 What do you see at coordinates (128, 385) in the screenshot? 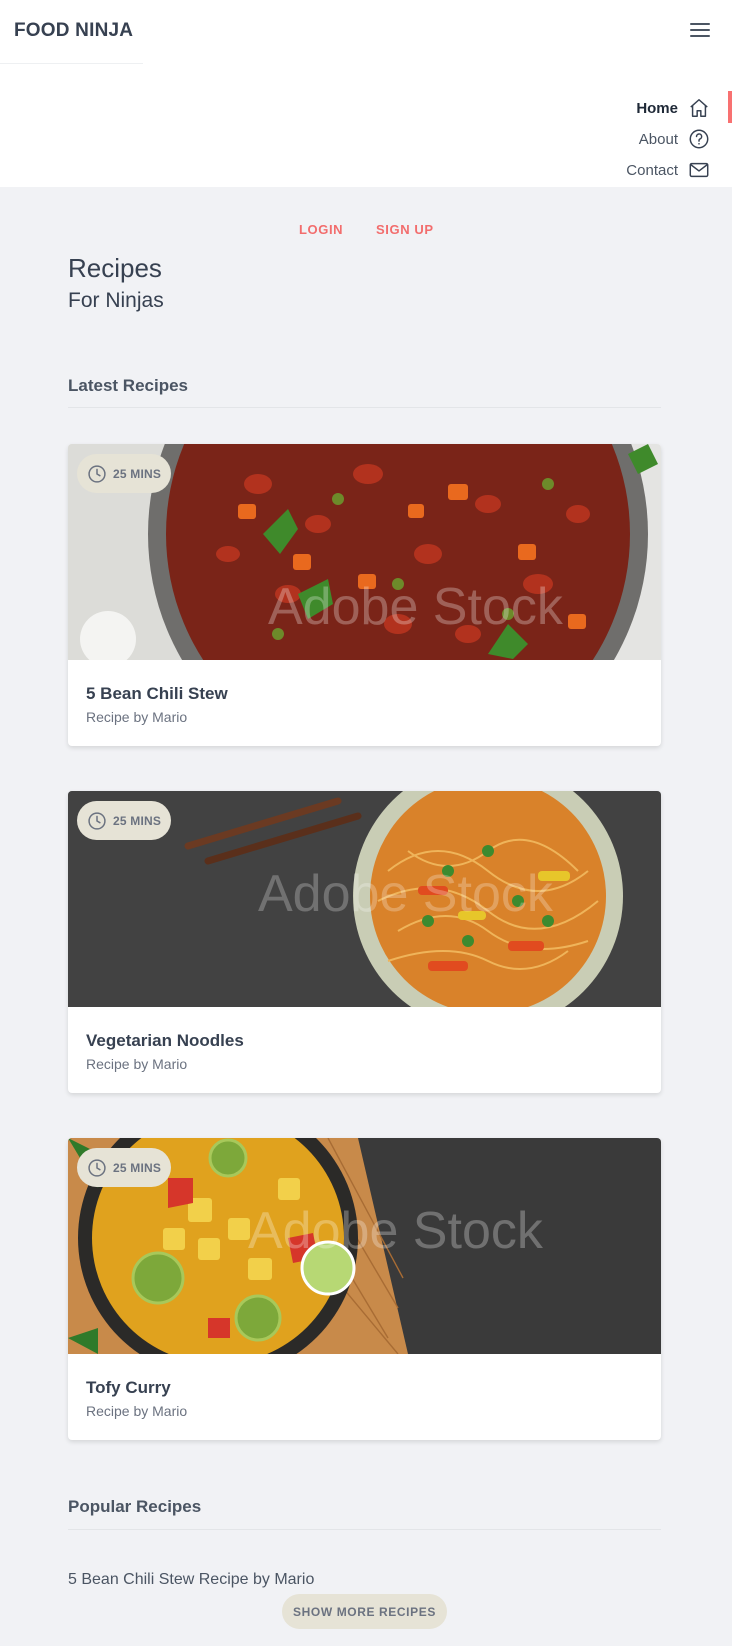
I see `latest-recipes-heading: Latest Recipes` at bounding box center [128, 385].